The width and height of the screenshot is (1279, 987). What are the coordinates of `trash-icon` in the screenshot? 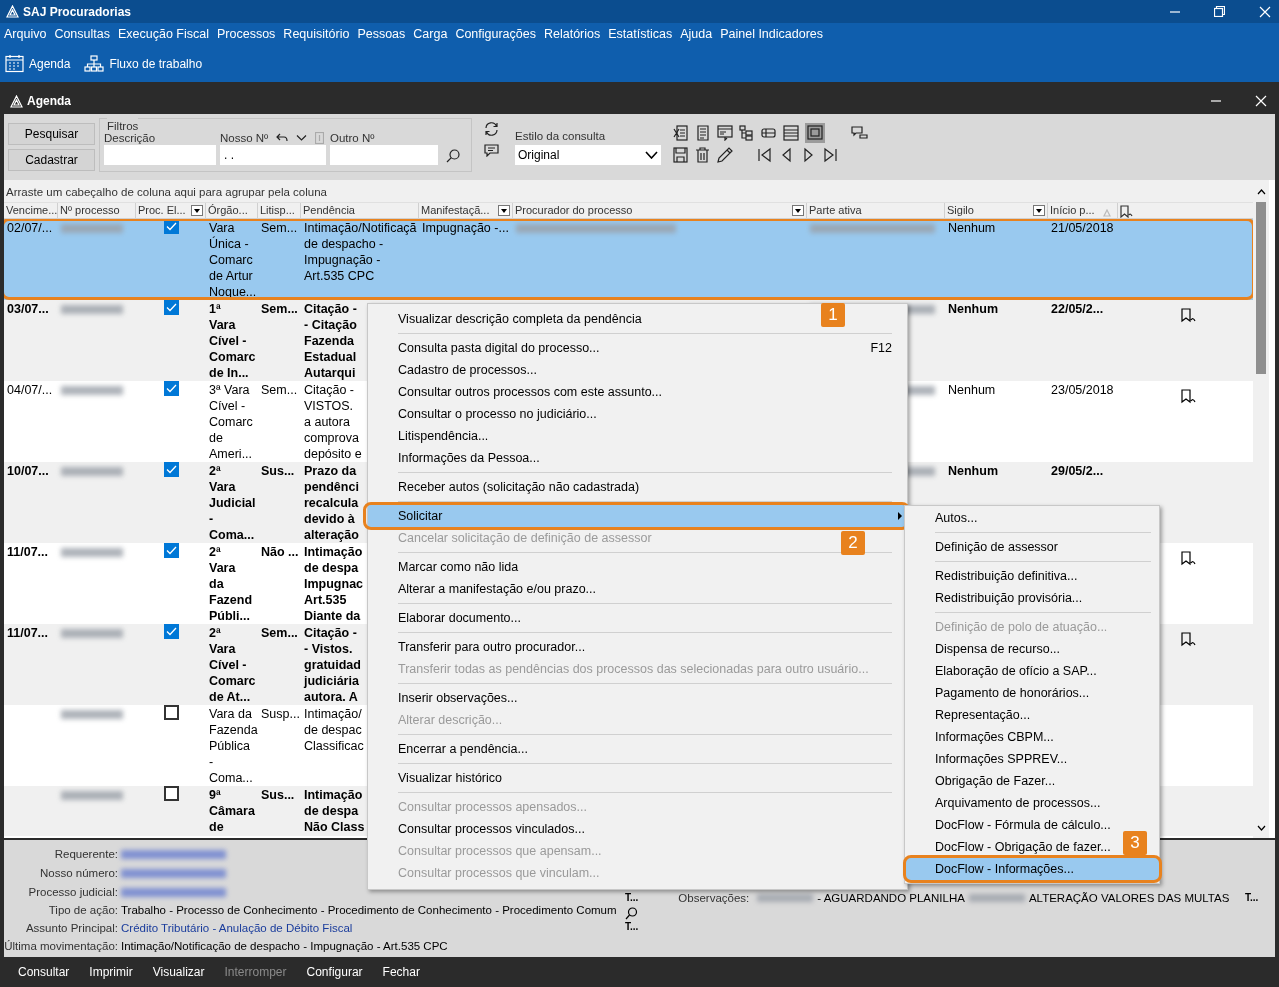 It's located at (703, 155).